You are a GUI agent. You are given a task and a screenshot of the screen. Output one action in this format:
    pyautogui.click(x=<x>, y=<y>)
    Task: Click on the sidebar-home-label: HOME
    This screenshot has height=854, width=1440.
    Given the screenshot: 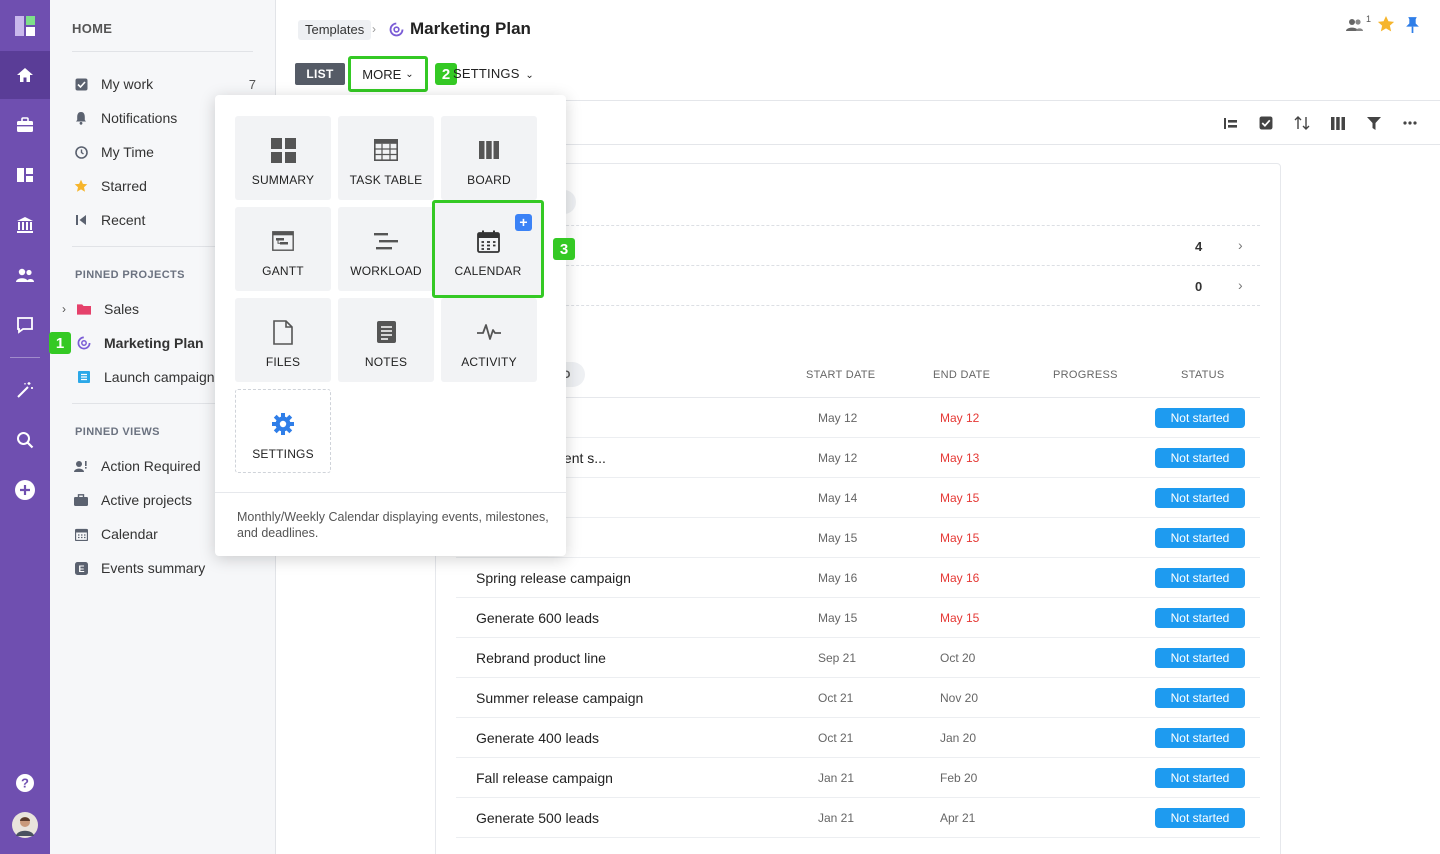 What is the action you would take?
    pyautogui.click(x=92, y=28)
    